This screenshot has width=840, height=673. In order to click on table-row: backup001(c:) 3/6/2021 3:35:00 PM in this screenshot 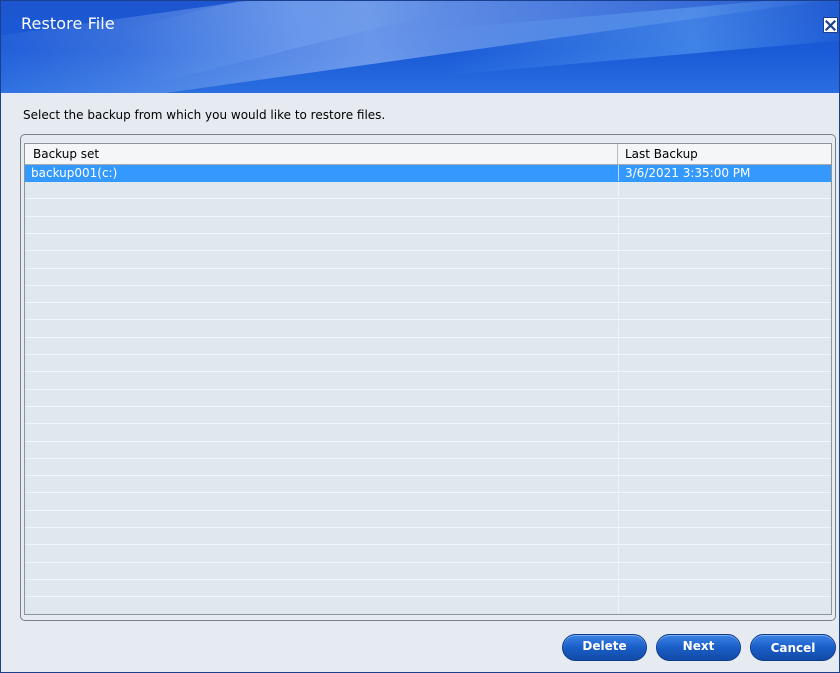, I will do `click(428, 173)`.